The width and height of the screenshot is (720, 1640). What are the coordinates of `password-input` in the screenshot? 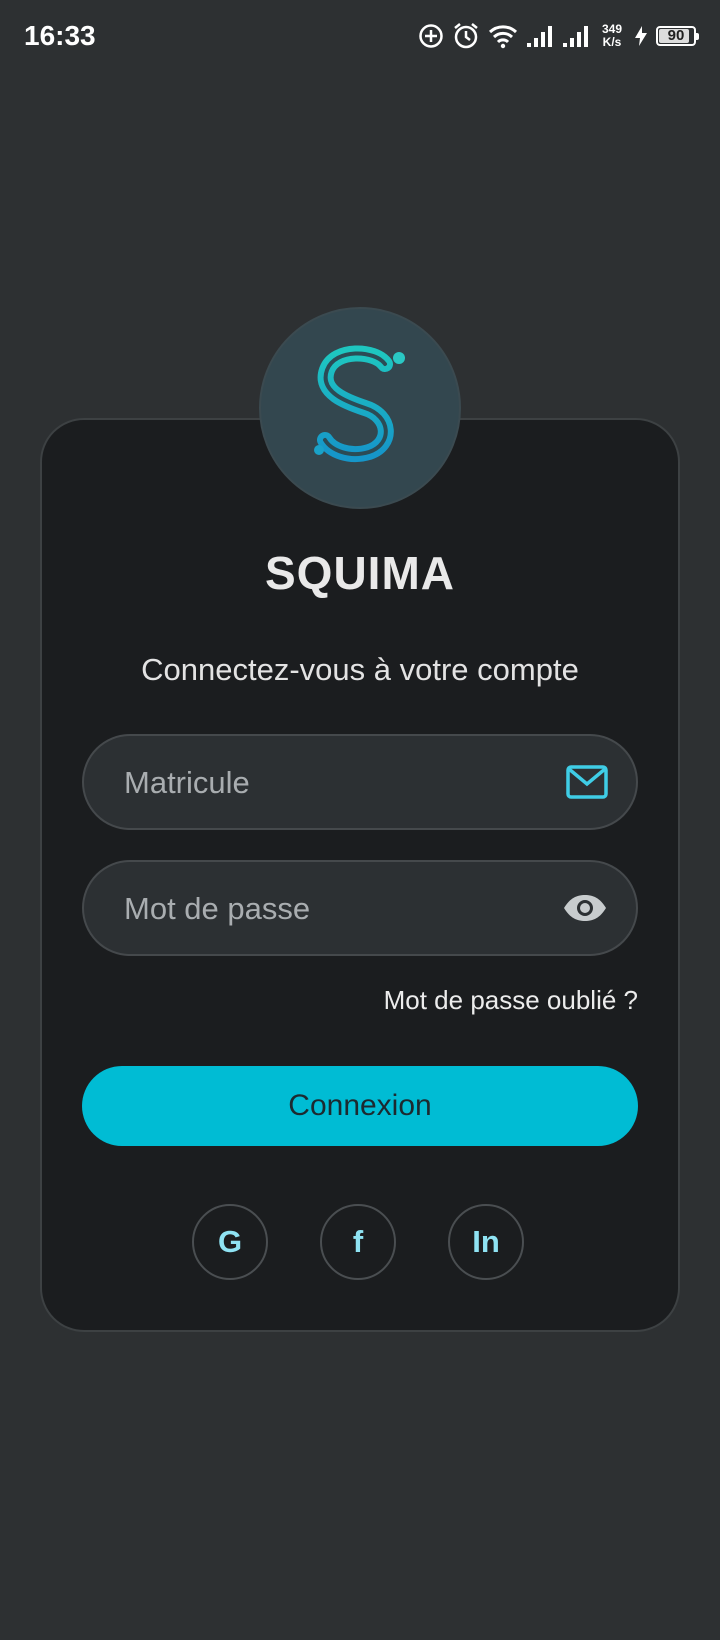 It's located at (334, 909).